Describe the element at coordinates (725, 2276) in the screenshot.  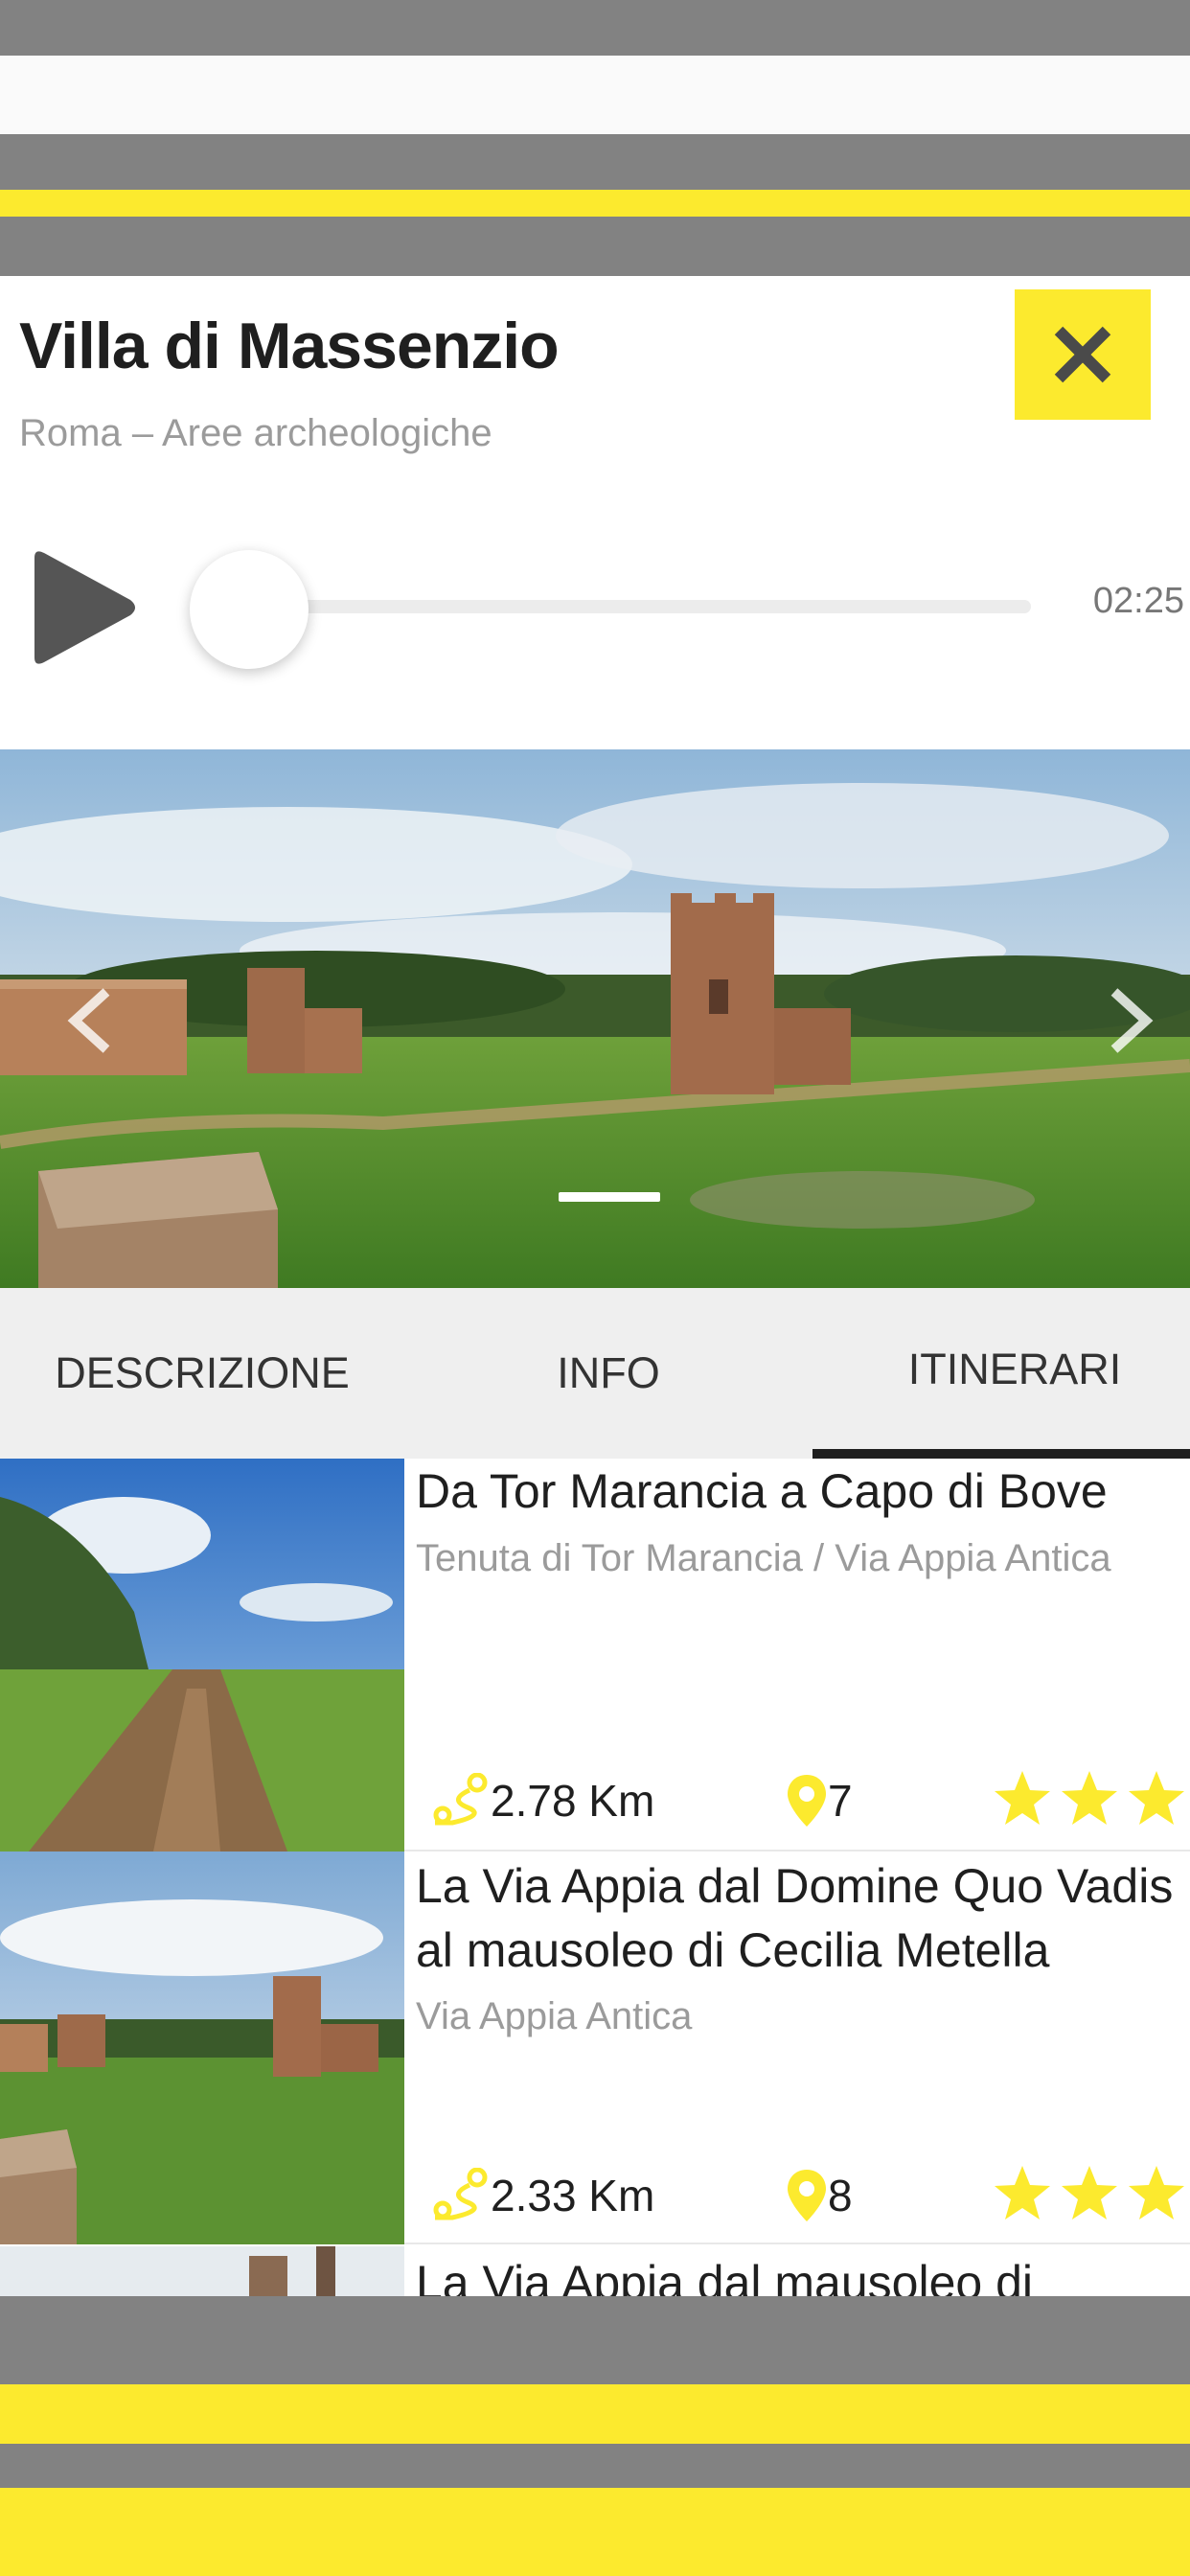
I see `itinerary-title: La Via Appia dal mausoleo di` at that location.